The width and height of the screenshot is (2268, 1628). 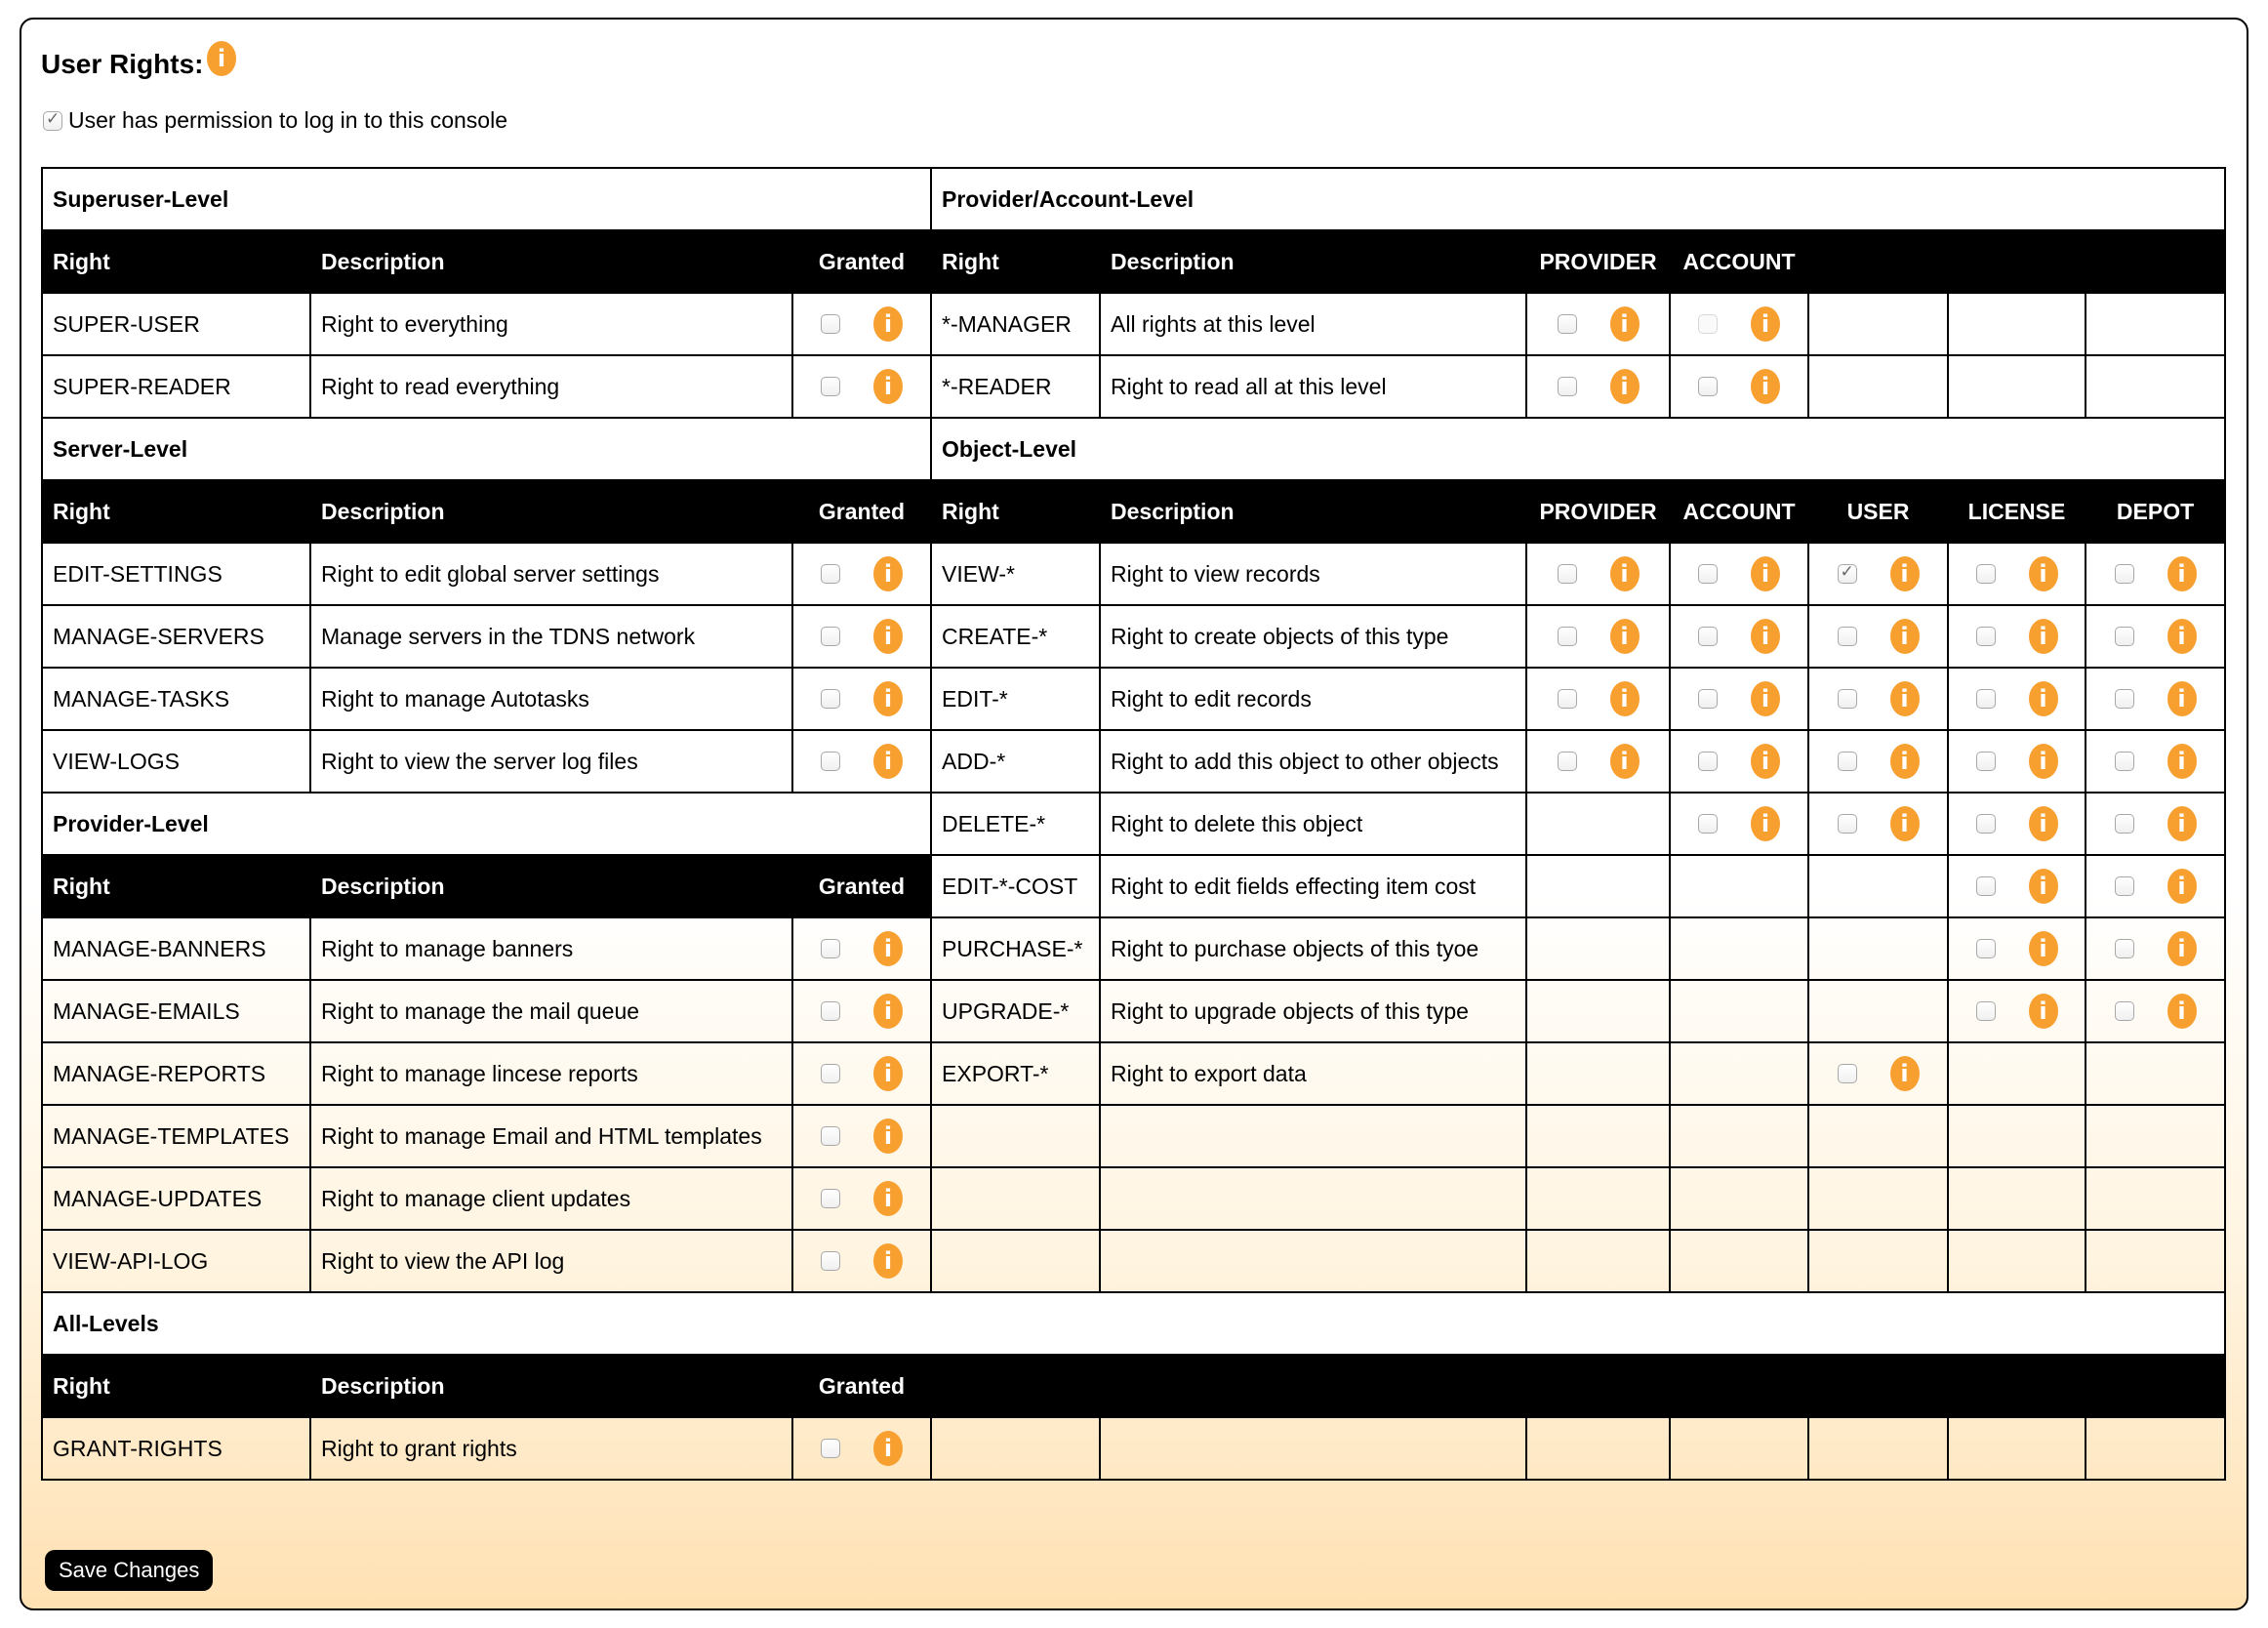 I want to click on granted: i, so click(x=862, y=324).